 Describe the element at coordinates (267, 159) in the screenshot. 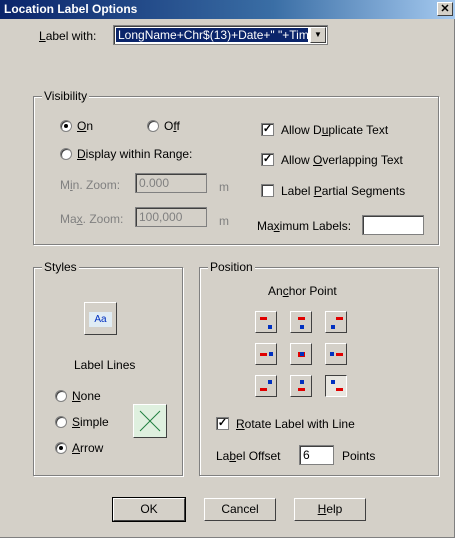

I see `allow-overlapping-checkbox: ✓` at that location.